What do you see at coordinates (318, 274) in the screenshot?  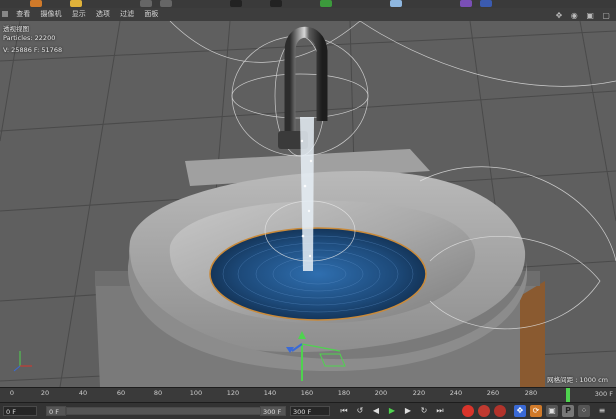 I see `water-surface` at bounding box center [318, 274].